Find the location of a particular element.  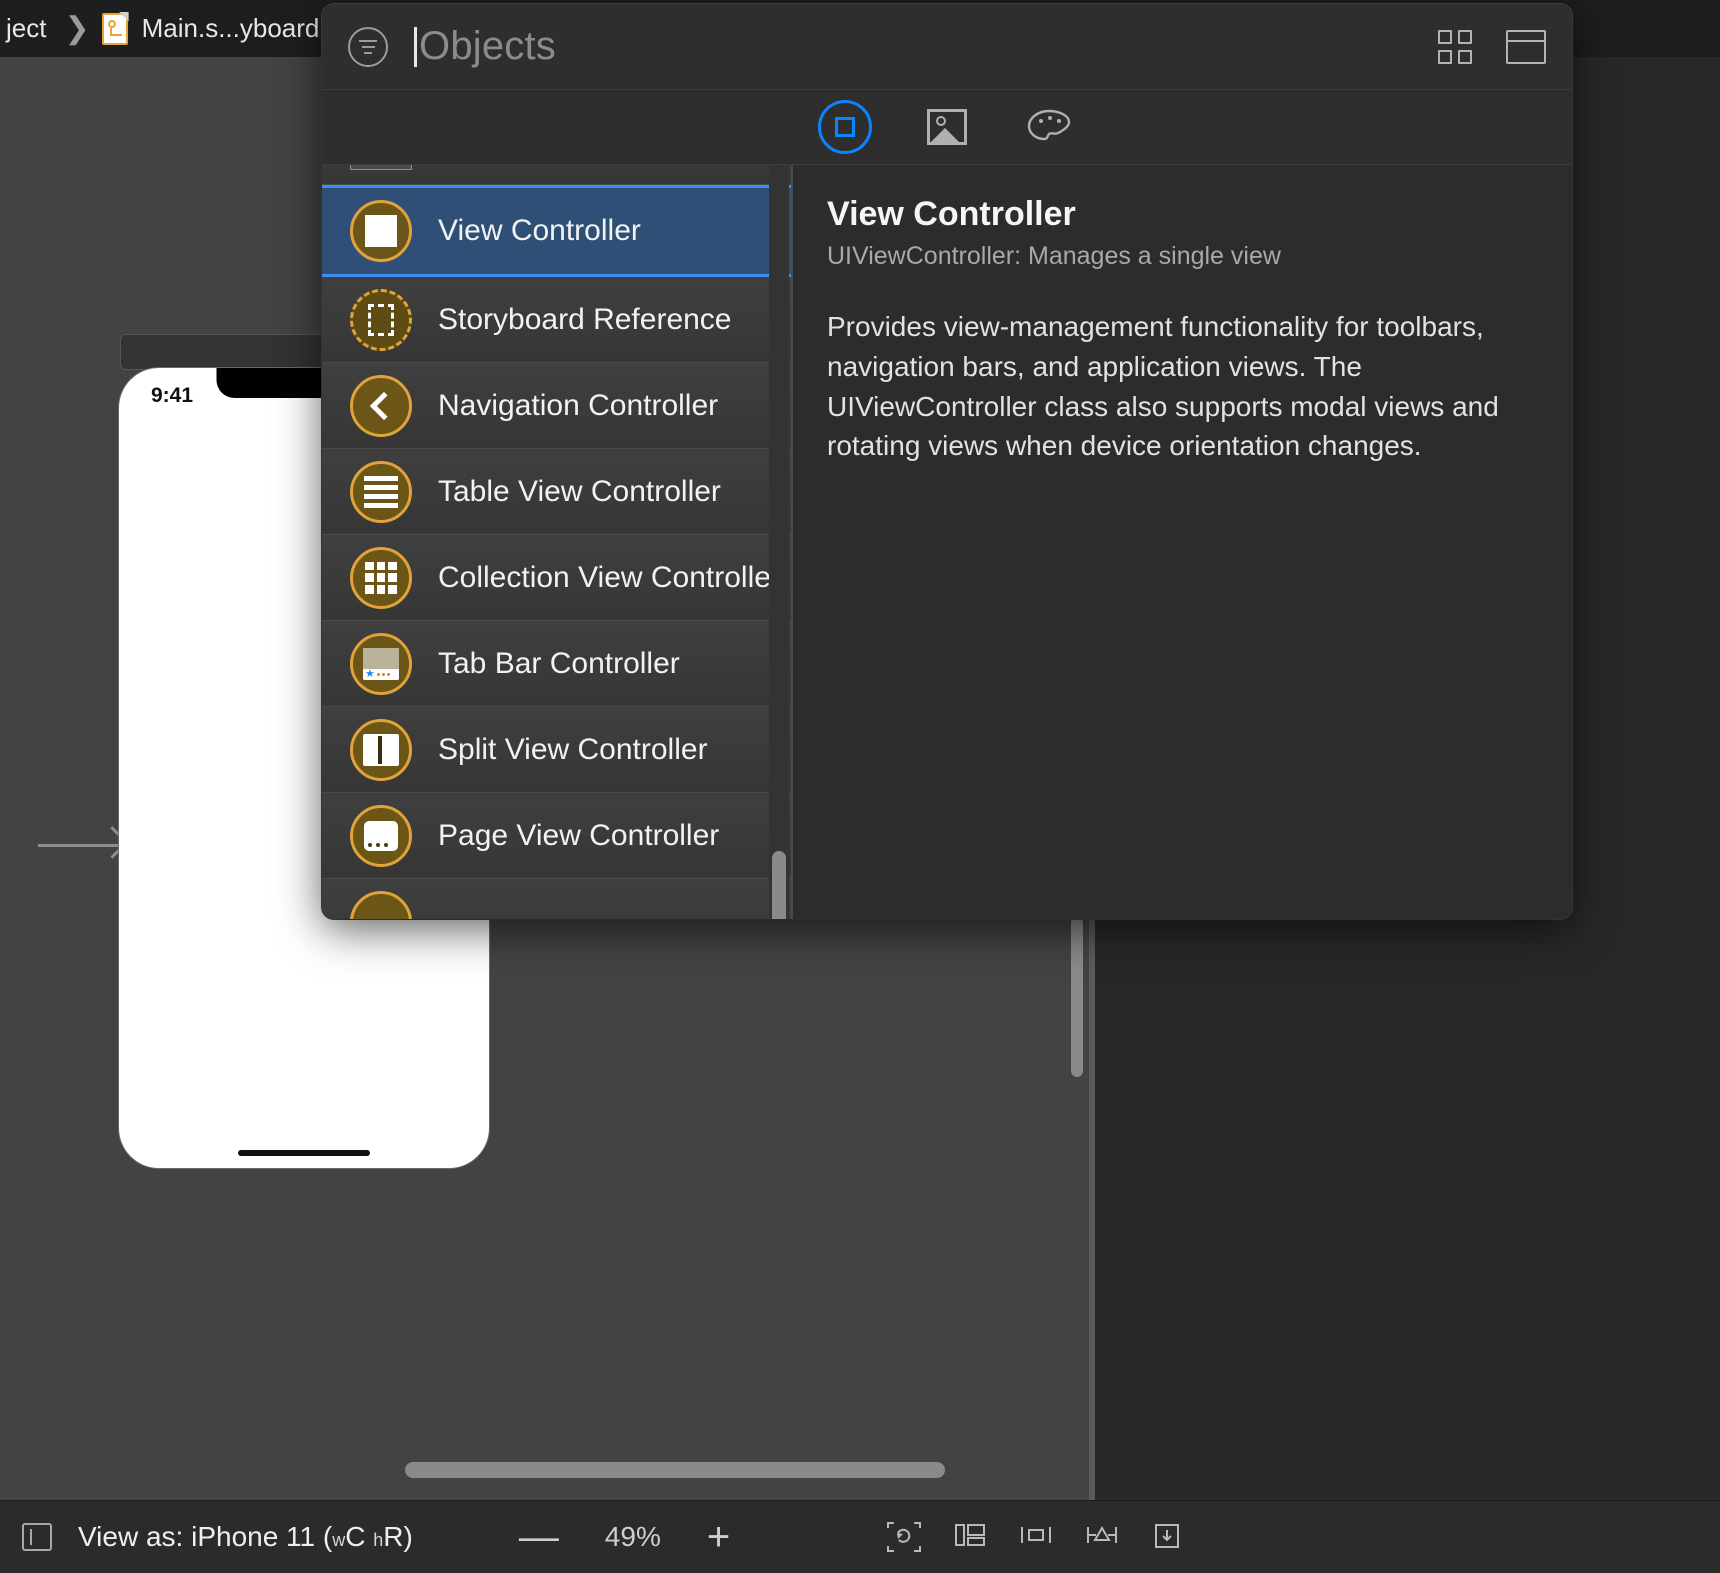

add-constraints-icon is located at coordinates (1102, 1537).